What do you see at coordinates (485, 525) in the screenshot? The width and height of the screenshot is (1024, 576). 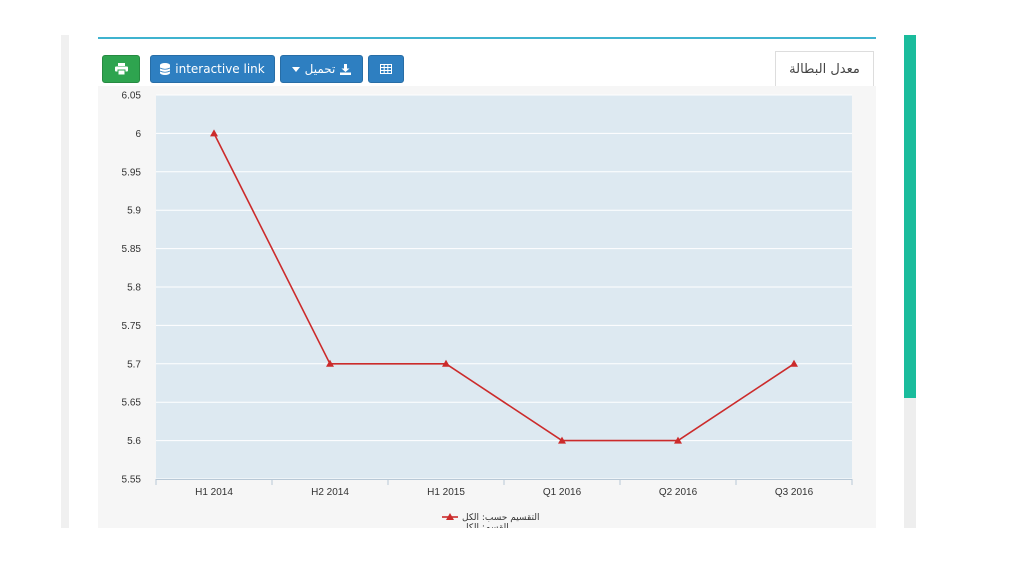 I see `legend-label-second: القسم: الكل` at bounding box center [485, 525].